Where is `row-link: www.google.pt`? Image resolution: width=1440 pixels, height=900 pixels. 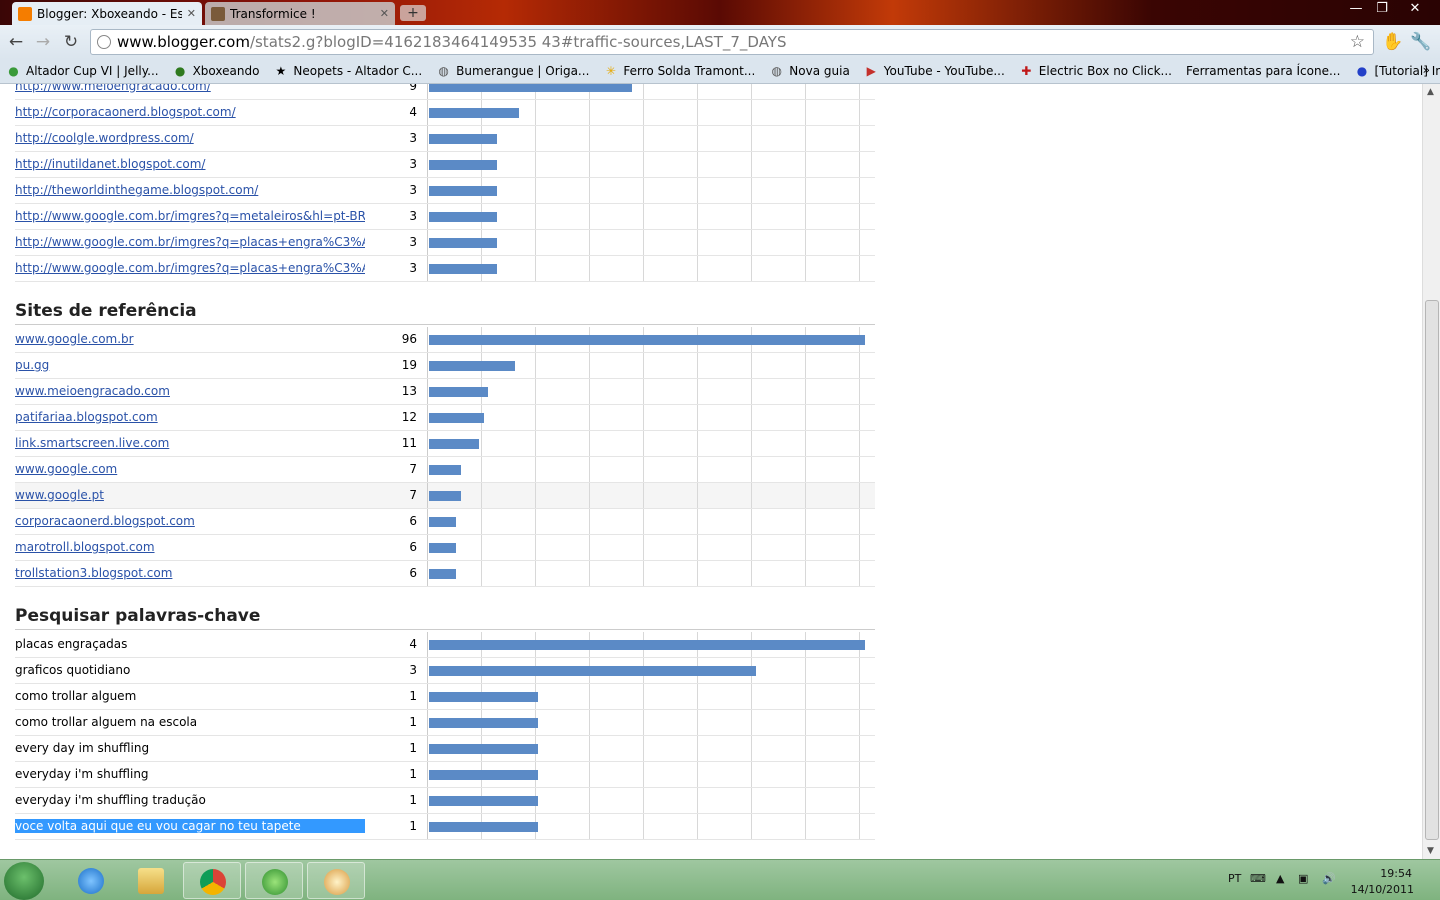 row-link: www.google.pt is located at coordinates (190, 495).